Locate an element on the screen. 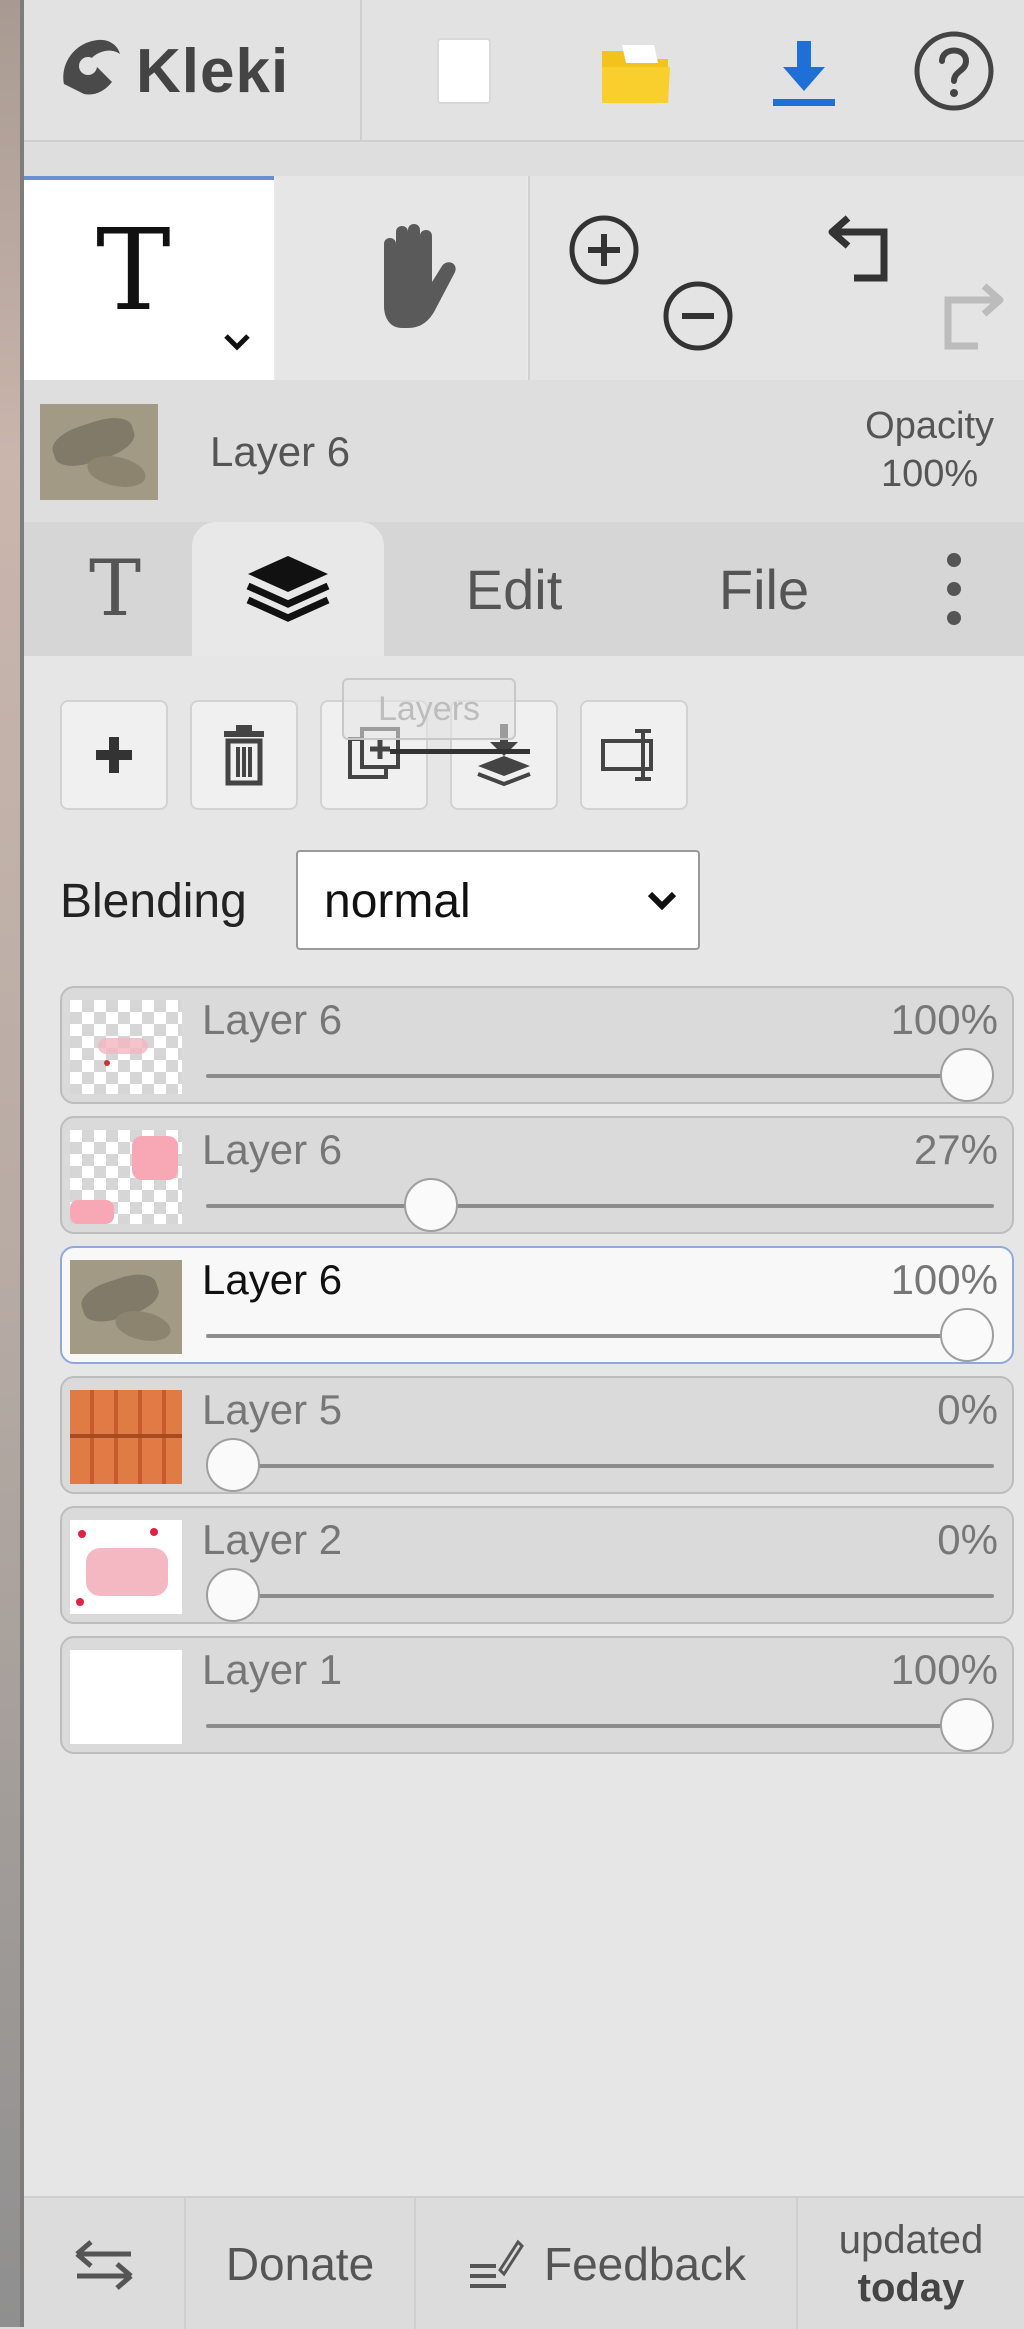 The width and height of the screenshot is (1024, 2329). updated-label: updated is located at coordinates (911, 2239).